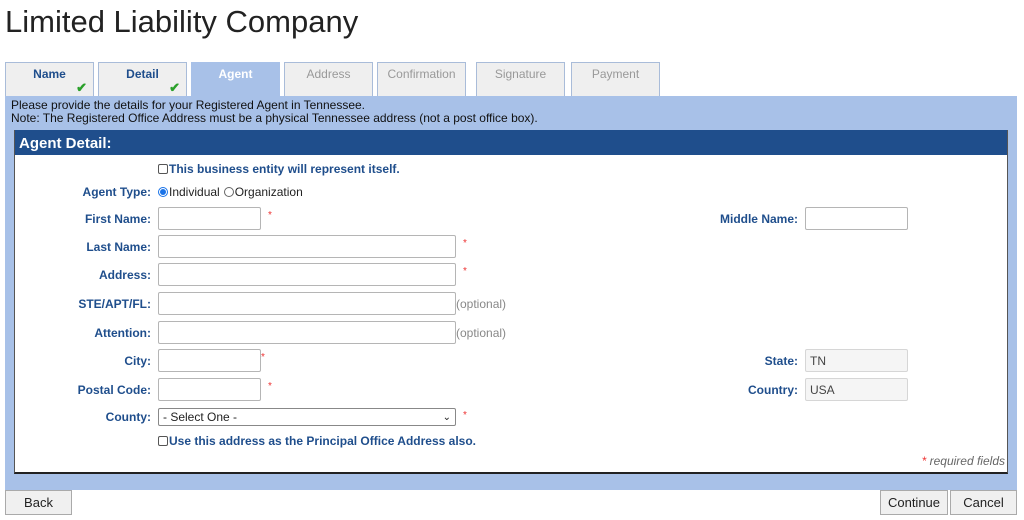 This screenshot has height=520, width=1024. What do you see at coordinates (209, 360) in the screenshot?
I see `city-input` at bounding box center [209, 360].